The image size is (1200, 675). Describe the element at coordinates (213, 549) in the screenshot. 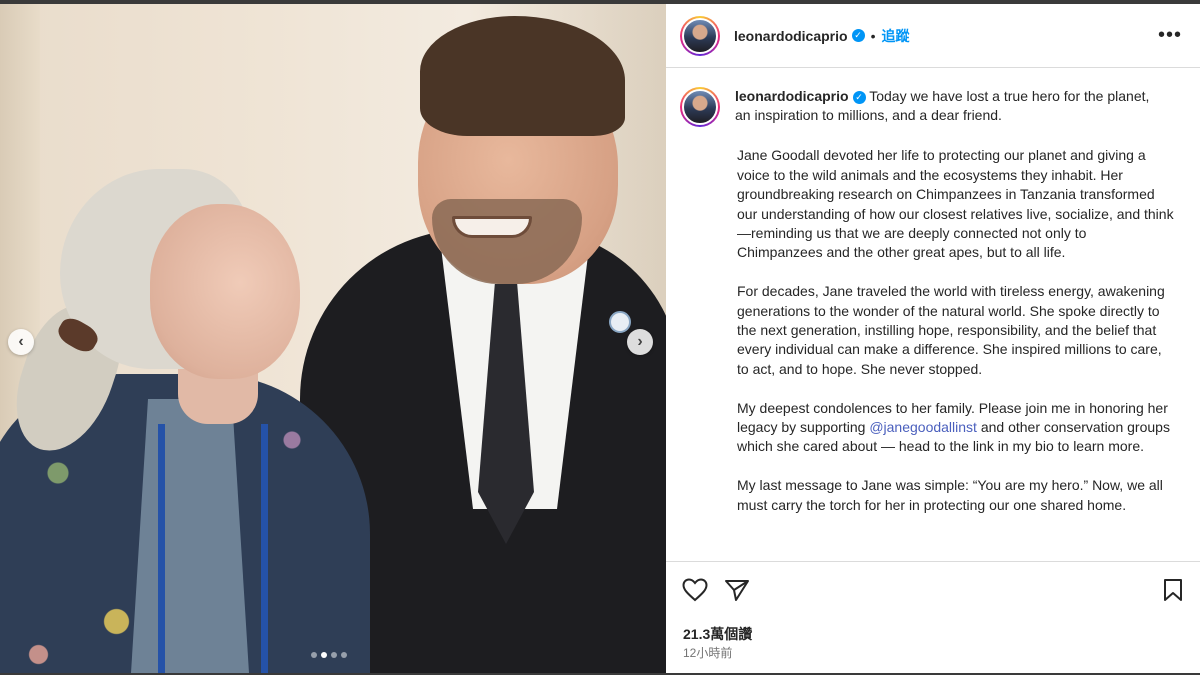

I see `woman-lanyard` at that location.